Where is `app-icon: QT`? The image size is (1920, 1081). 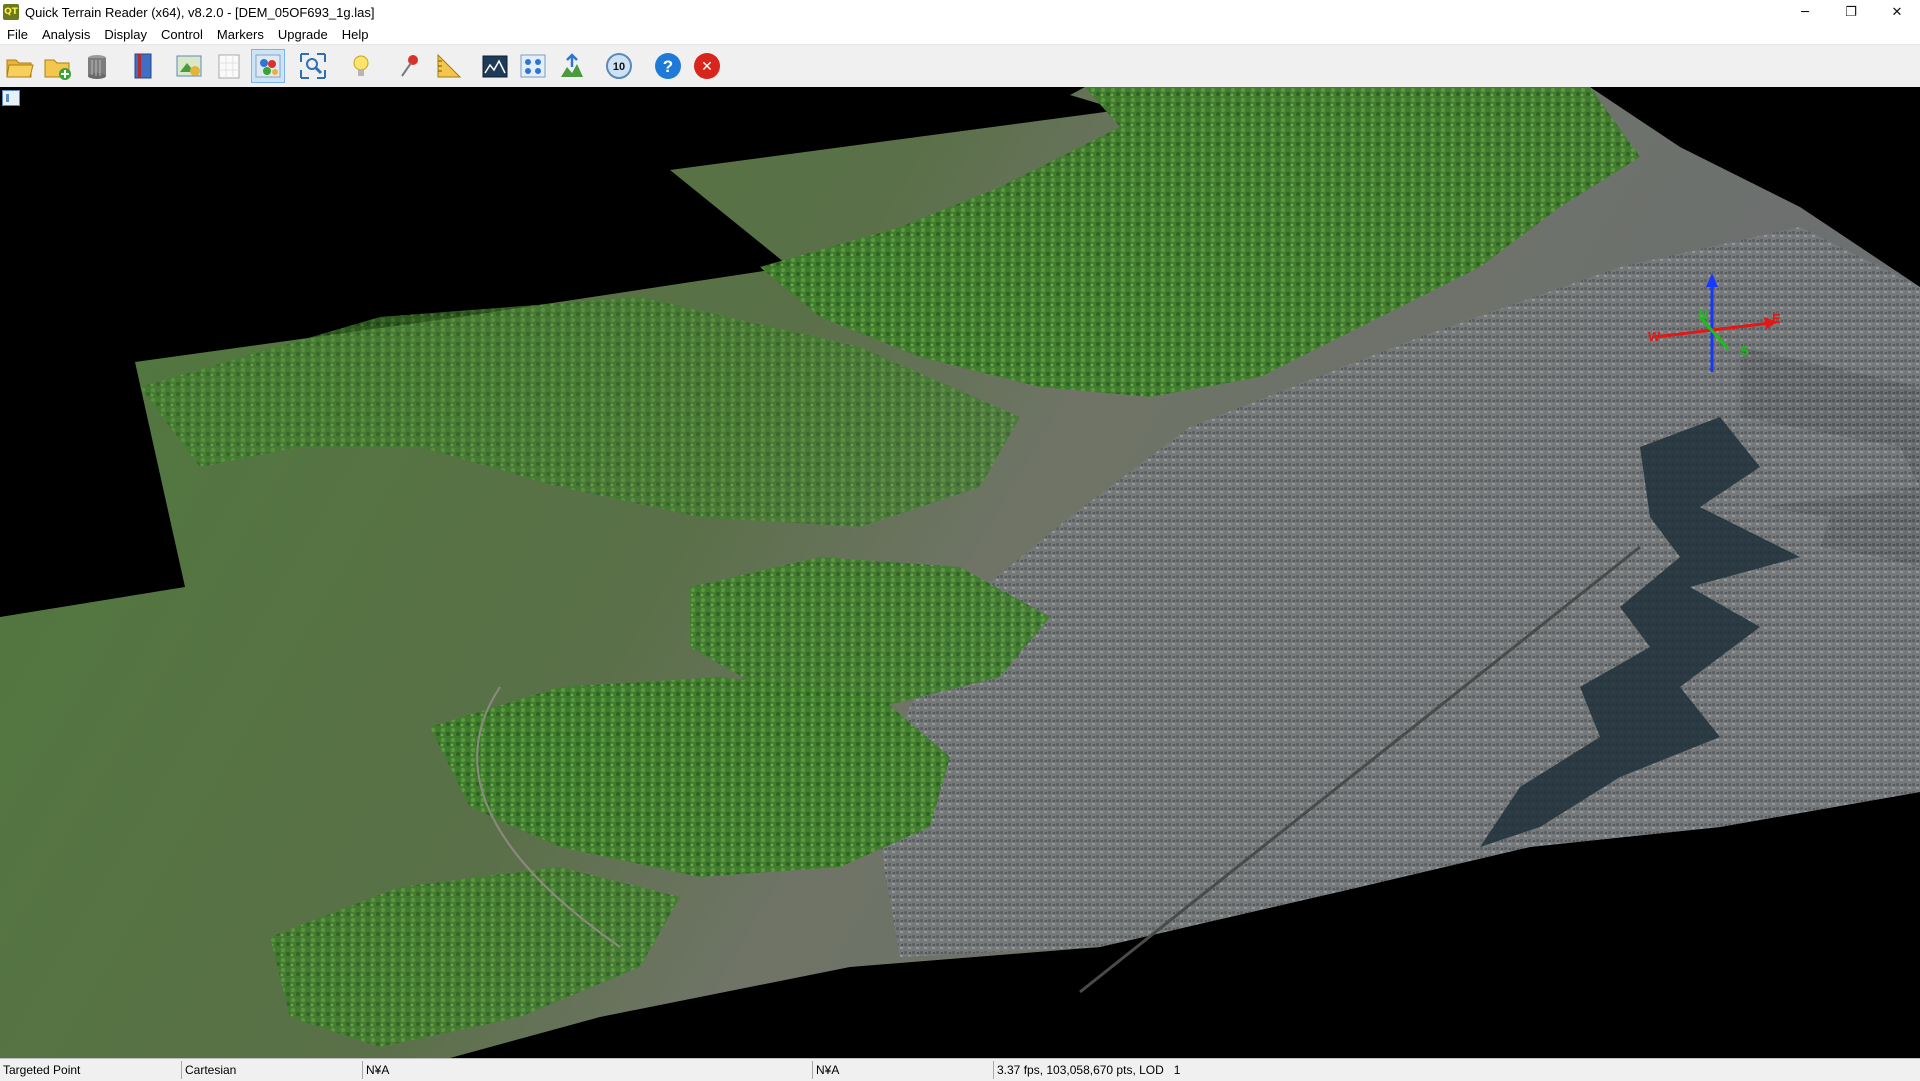
app-icon: QT is located at coordinates (11, 12).